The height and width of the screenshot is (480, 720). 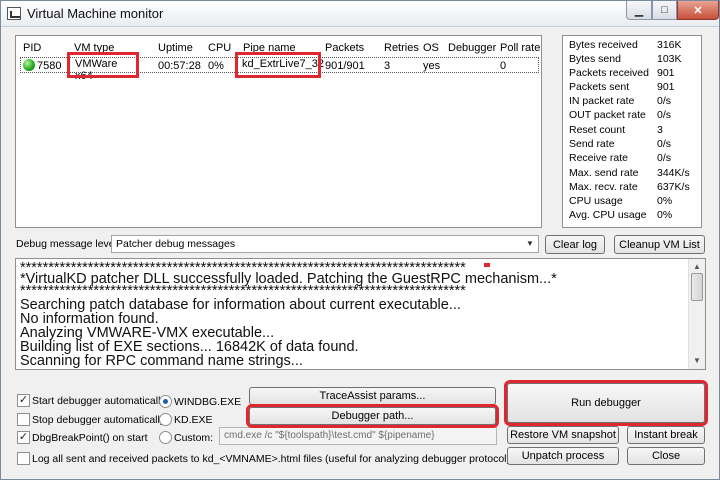 I want to click on column-header-vm-type: VM type, so click(x=94, y=48).